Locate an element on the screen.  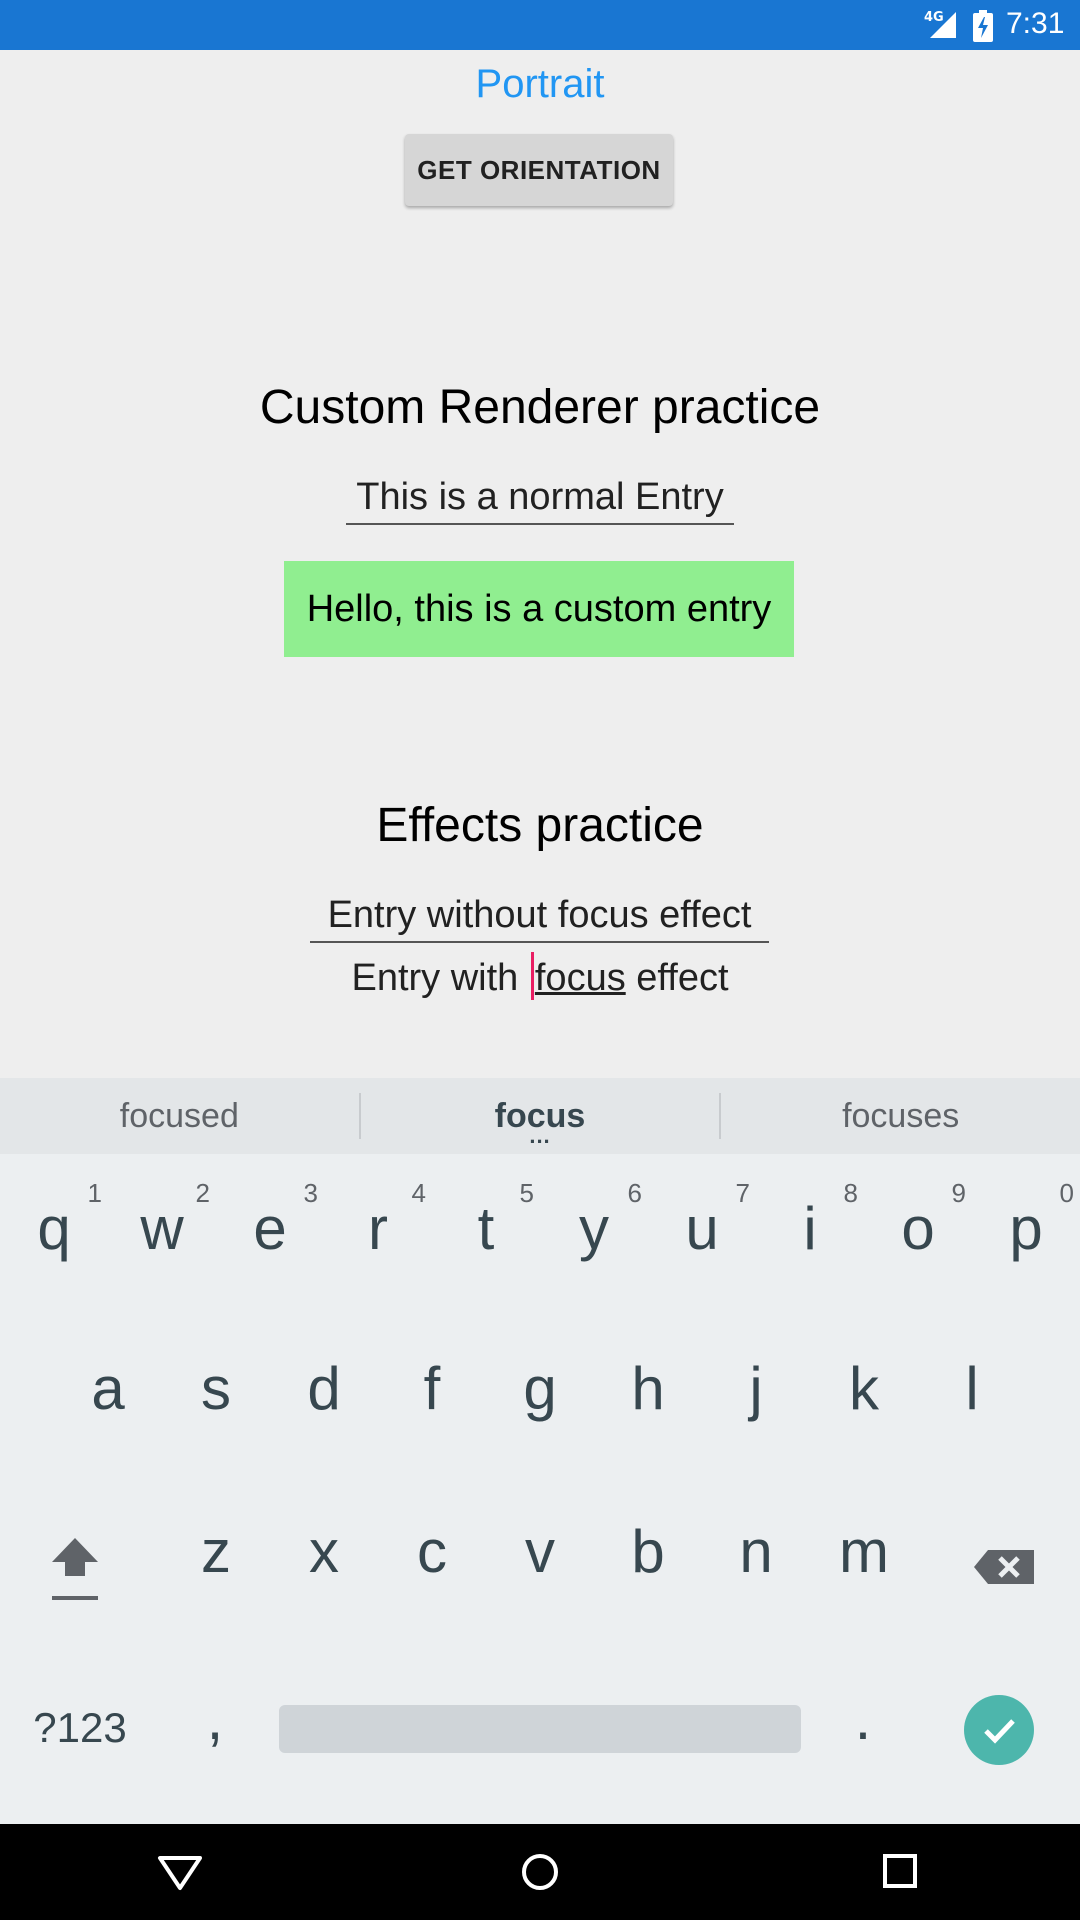
space-key is located at coordinates (540, 1729).